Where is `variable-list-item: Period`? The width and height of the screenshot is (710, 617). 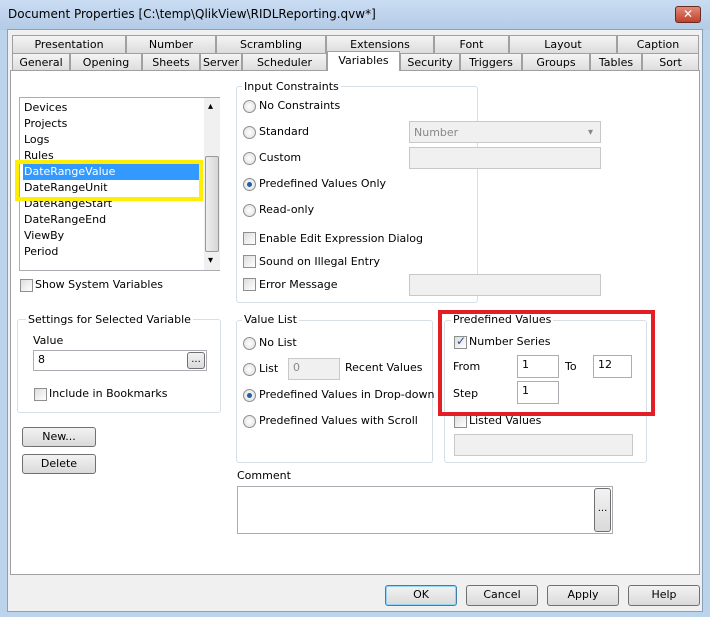 variable-list-item: Period is located at coordinates (113, 252).